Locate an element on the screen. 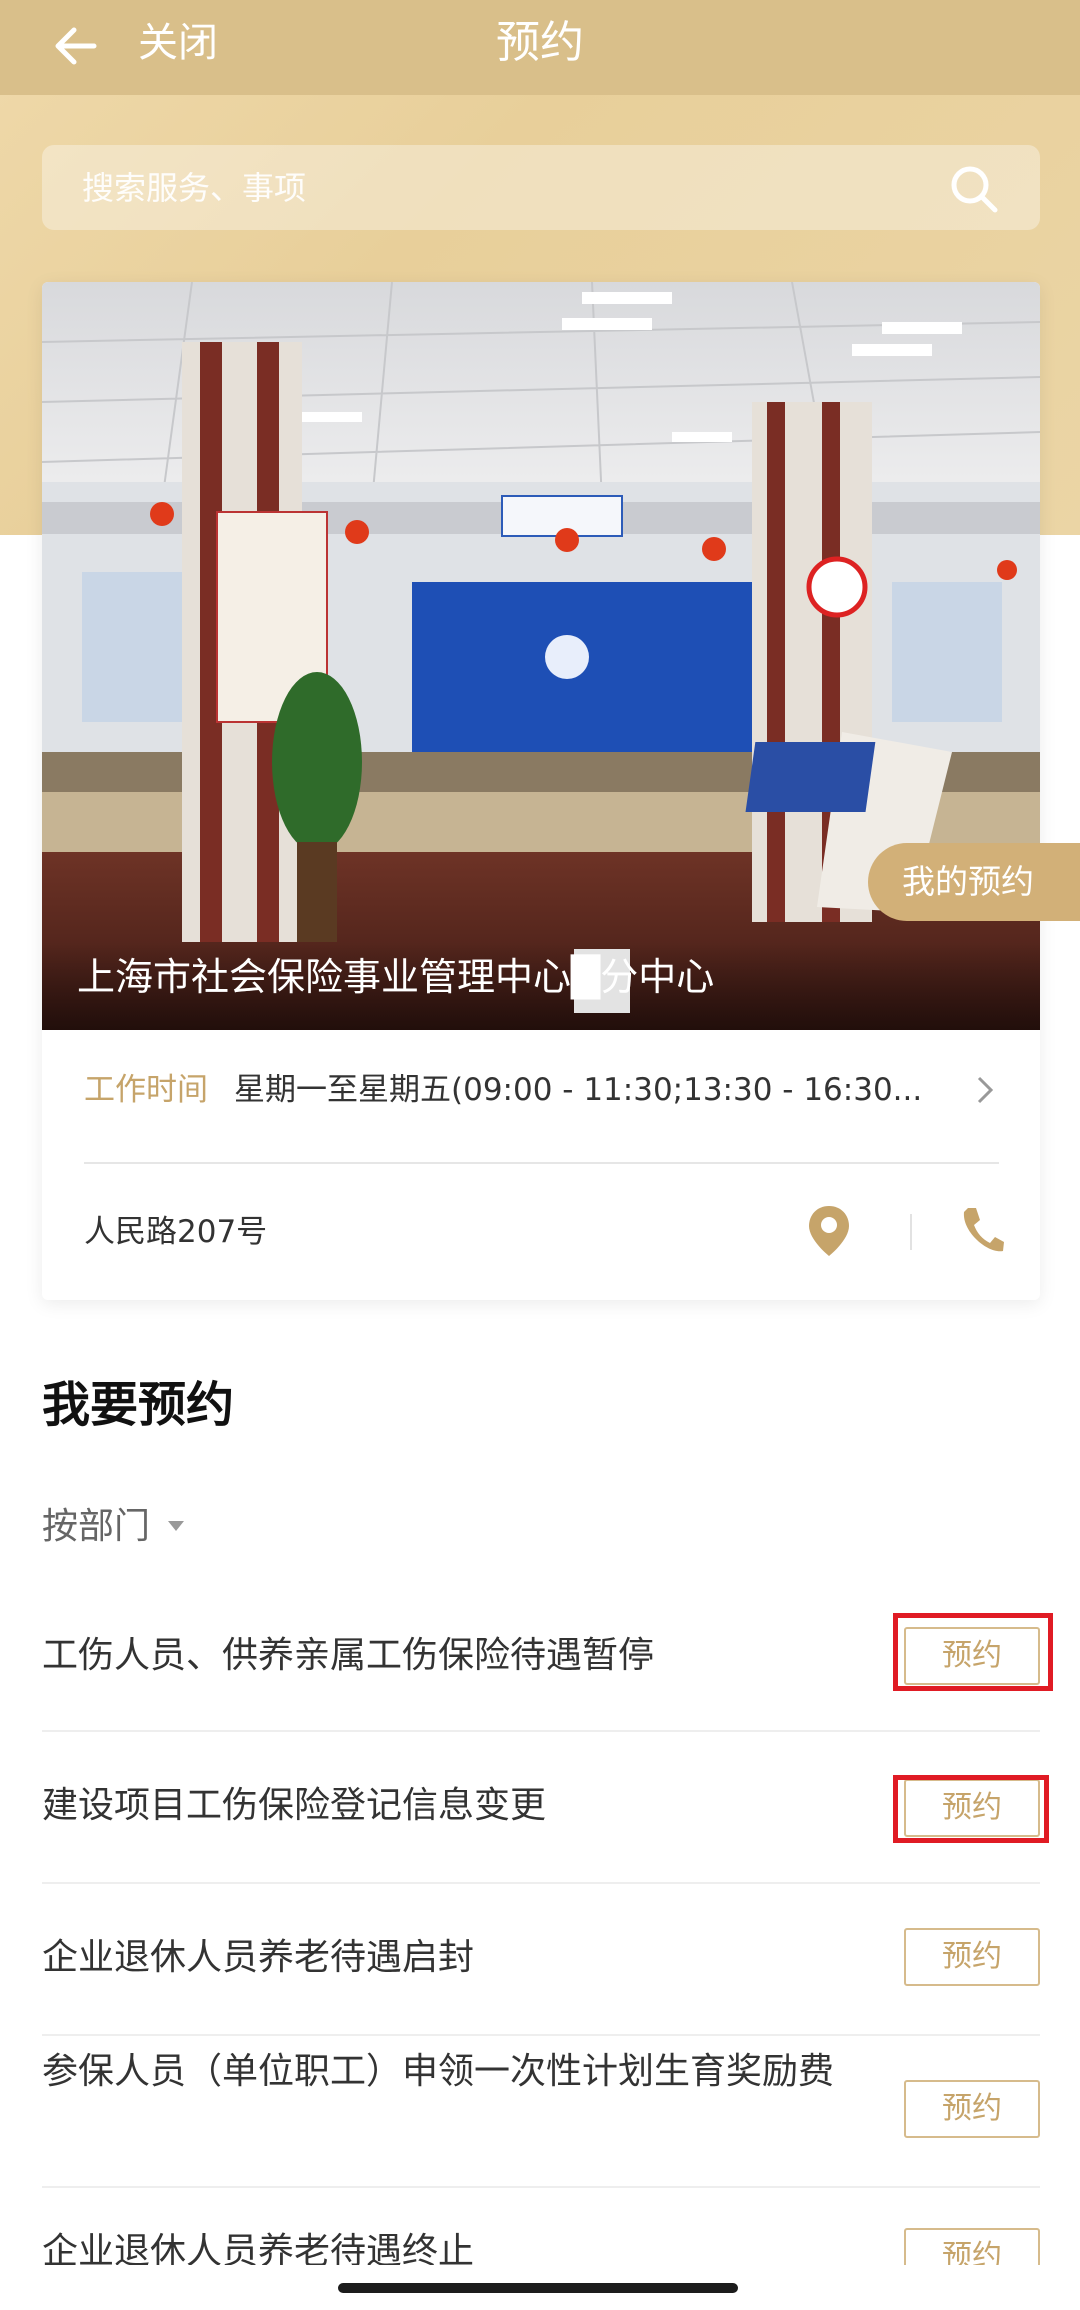 The width and height of the screenshot is (1080, 2310). center-name: 上海市社会保险事业管理中心█分中心 is located at coordinates (396, 977).